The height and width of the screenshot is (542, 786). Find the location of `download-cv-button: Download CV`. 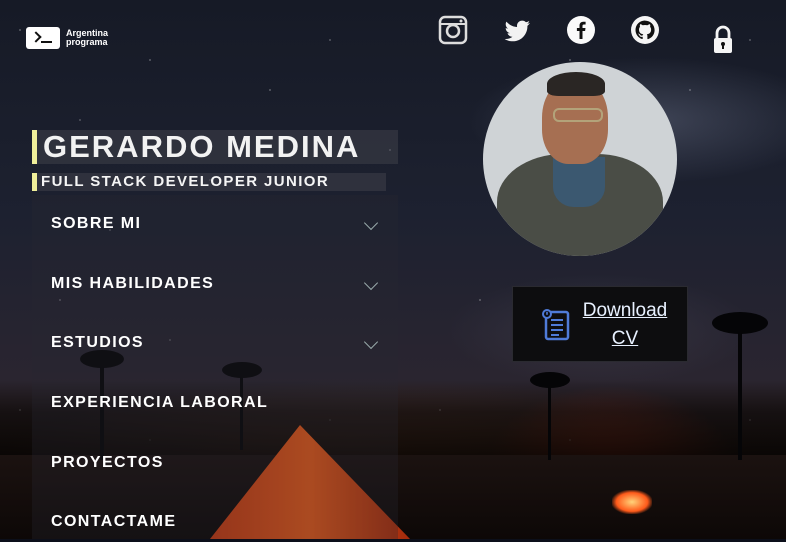

download-cv-button: Download CV is located at coordinates (600, 324).